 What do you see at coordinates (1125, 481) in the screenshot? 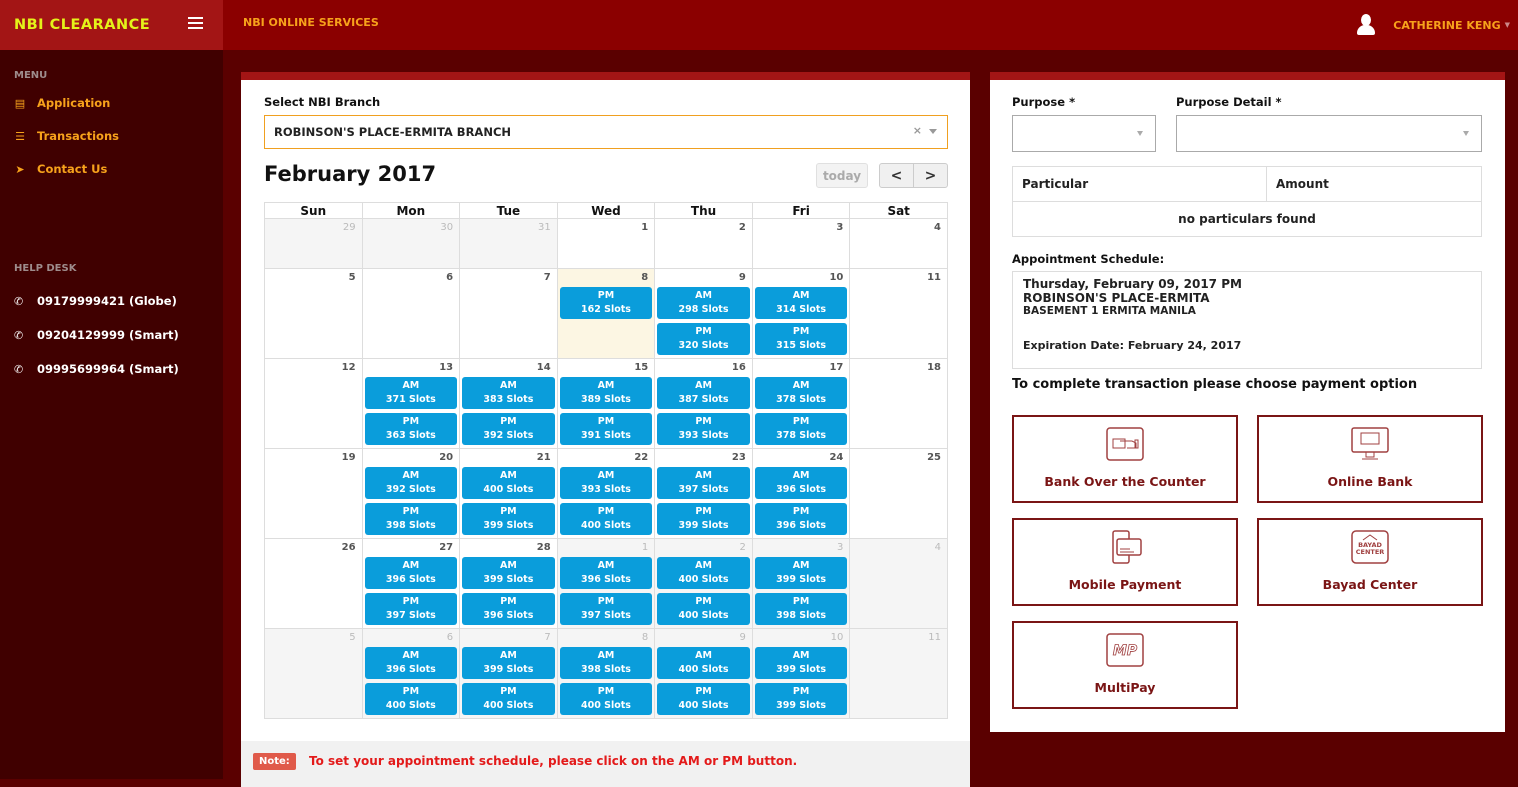
I see `payment-option-label: Bank Over the Counter` at bounding box center [1125, 481].